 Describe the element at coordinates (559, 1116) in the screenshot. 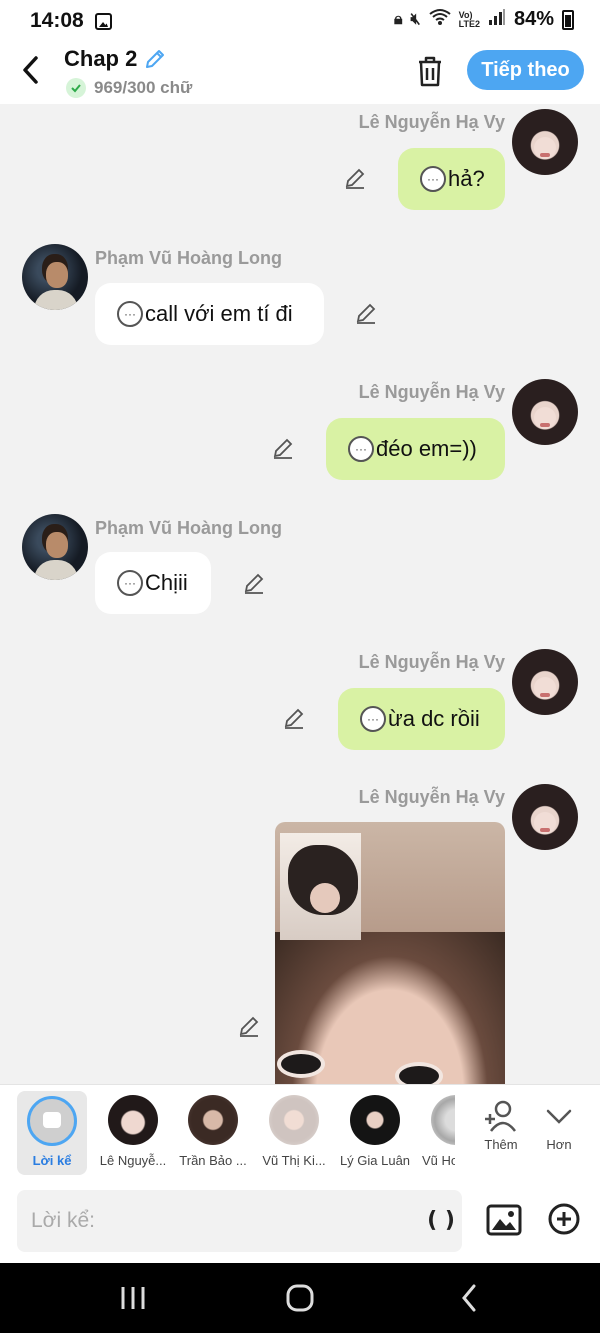

I see `chevron-down-icon` at that location.